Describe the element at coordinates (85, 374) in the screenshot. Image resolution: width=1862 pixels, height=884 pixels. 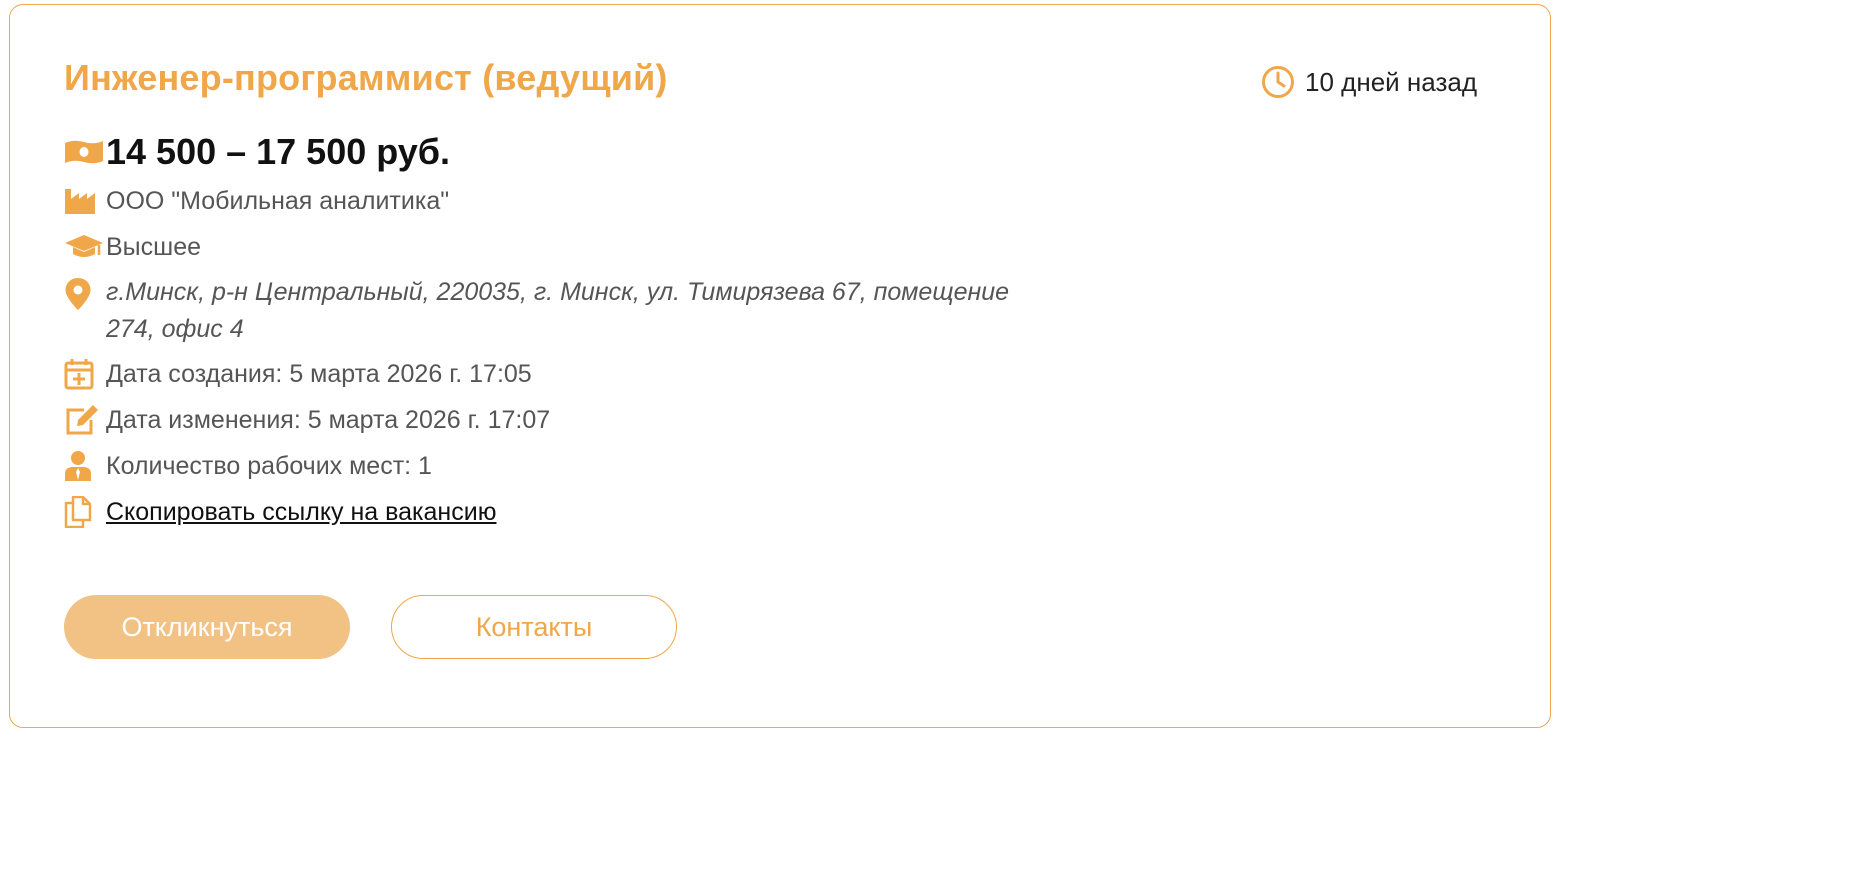
I see `calendar-plus-icon` at that location.